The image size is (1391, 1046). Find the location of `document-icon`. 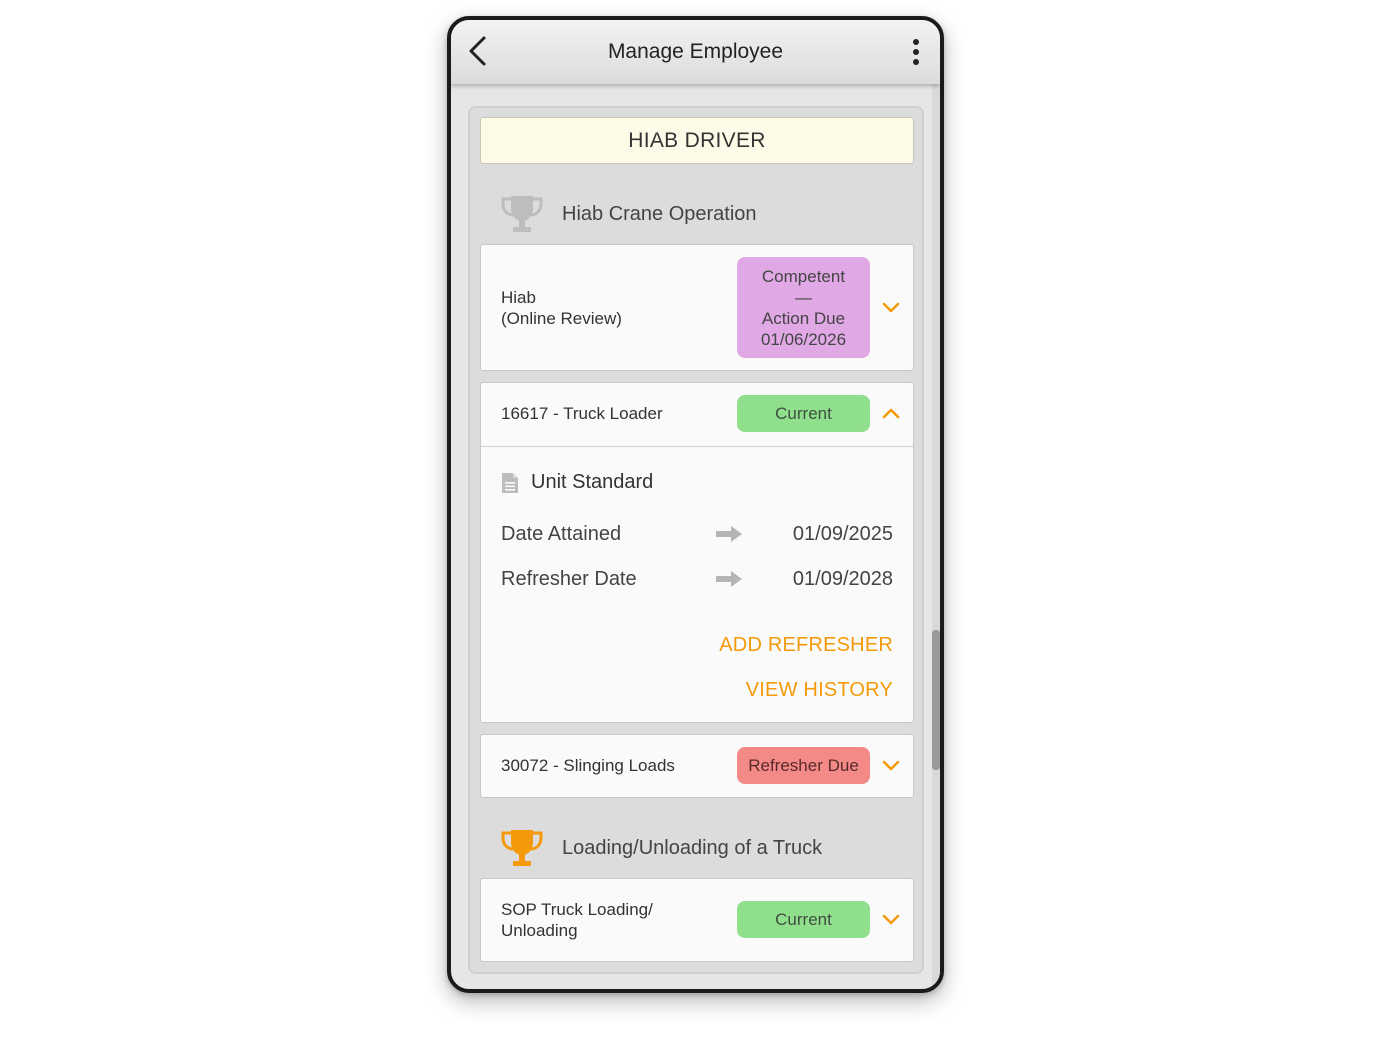

document-icon is located at coordinates (510, 482).